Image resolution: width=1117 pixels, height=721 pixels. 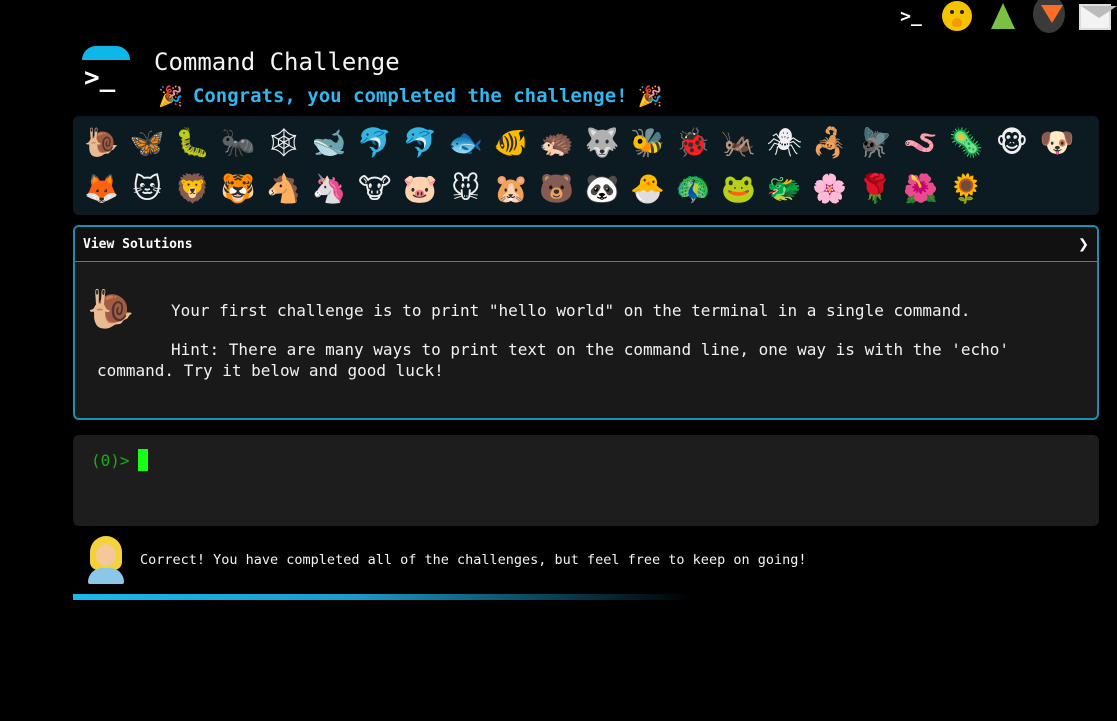 I want to click on animal-badge-icon: 🐝, so click(x=648, y=143).